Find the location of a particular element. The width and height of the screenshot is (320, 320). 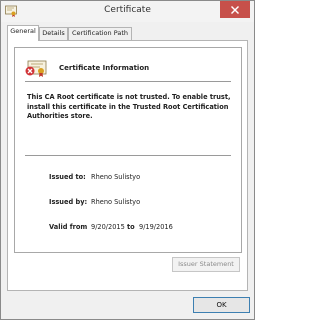

window-title: Certificate is located at coordinates (127, 10).